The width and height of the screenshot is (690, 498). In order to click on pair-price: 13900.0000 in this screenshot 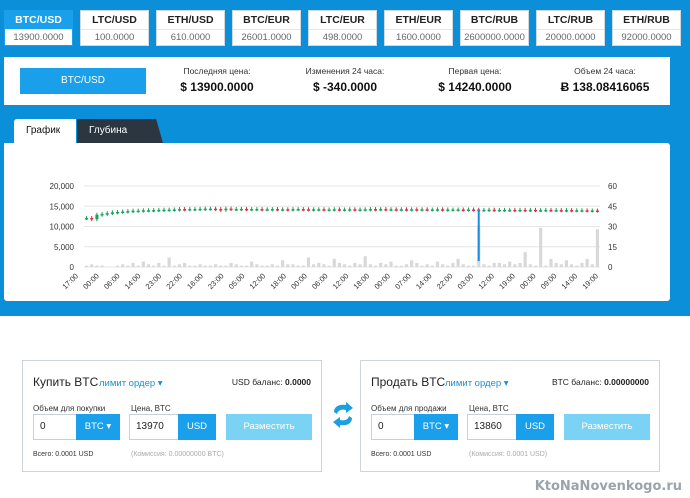, I will do `click(38, 37)`.